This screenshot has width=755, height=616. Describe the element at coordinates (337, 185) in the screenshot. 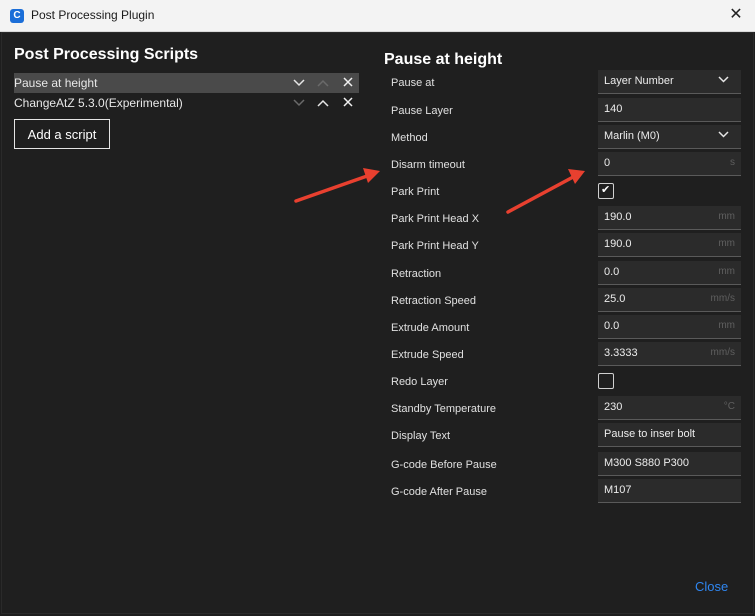

I see `annotation-arrow-label` at that location.